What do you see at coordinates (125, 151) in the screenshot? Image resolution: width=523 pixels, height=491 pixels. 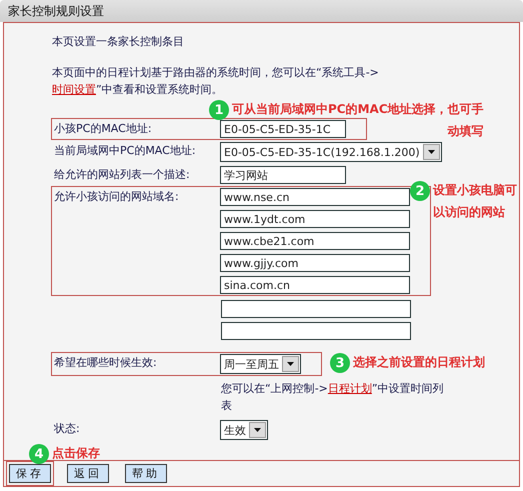 I see `field-label: 当前局域网中PC的MAC地址:` at bounding box center [125, 151].